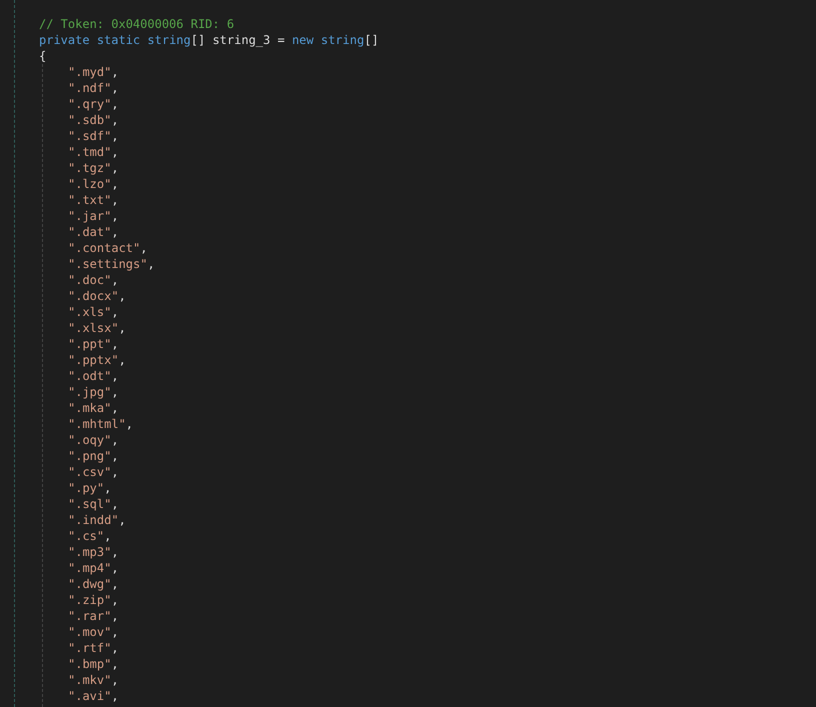  What do you see at coordinates (93, 184) in the screenshot?
I see `string-literal: ".lzo",` at bounding box center [93, 184].